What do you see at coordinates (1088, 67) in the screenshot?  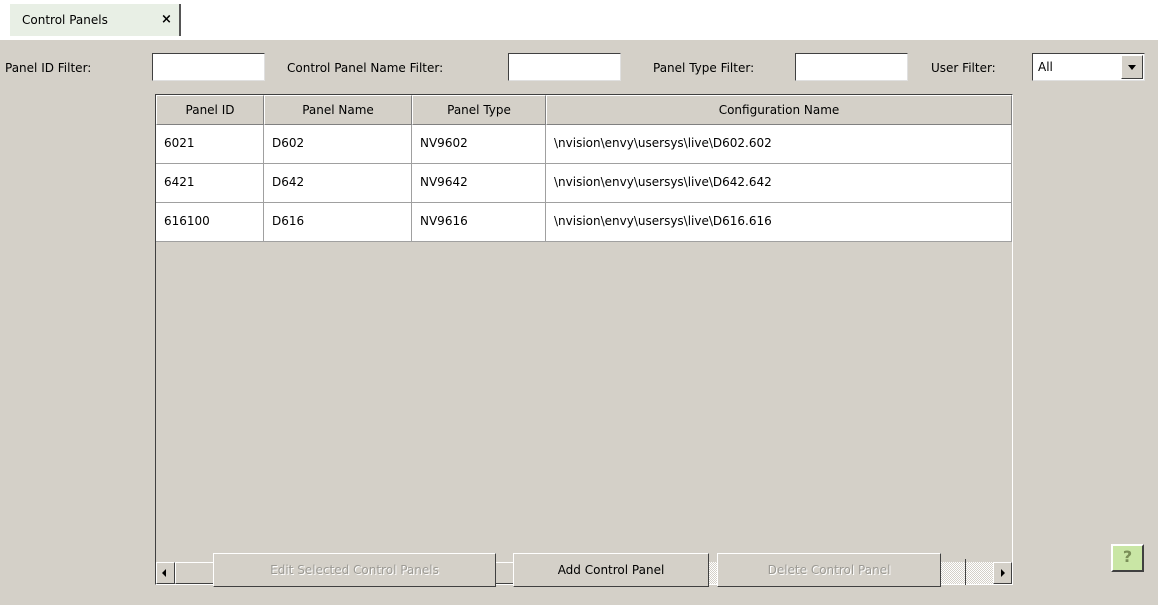 I see `user-filter-select: All` at bounding box center [1088, 67].